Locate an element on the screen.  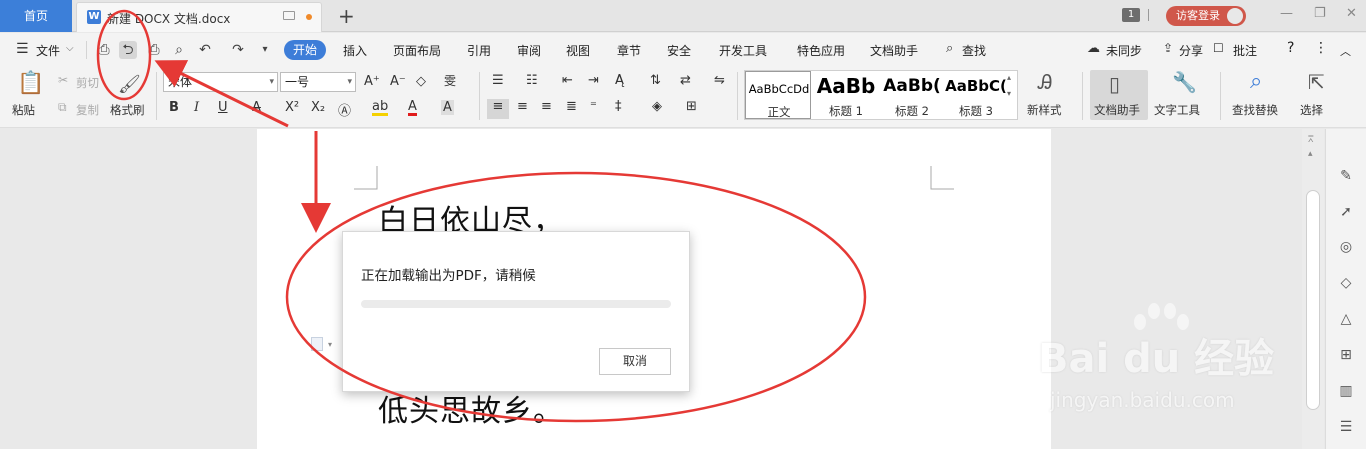
style-heading-2: AaBb( 标题 2 is located at coordinates (912, 95).